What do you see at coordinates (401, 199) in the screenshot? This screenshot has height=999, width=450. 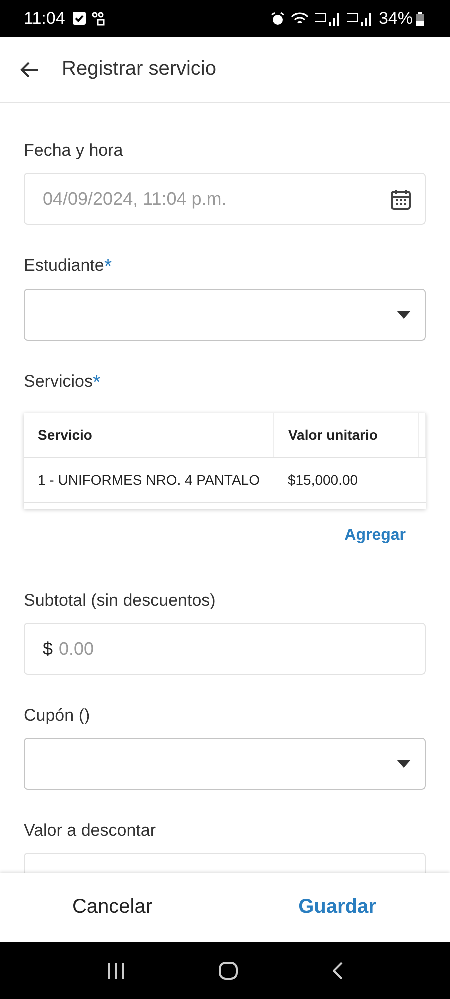 I see `calendar-icon` at bounding box center [401, 199].